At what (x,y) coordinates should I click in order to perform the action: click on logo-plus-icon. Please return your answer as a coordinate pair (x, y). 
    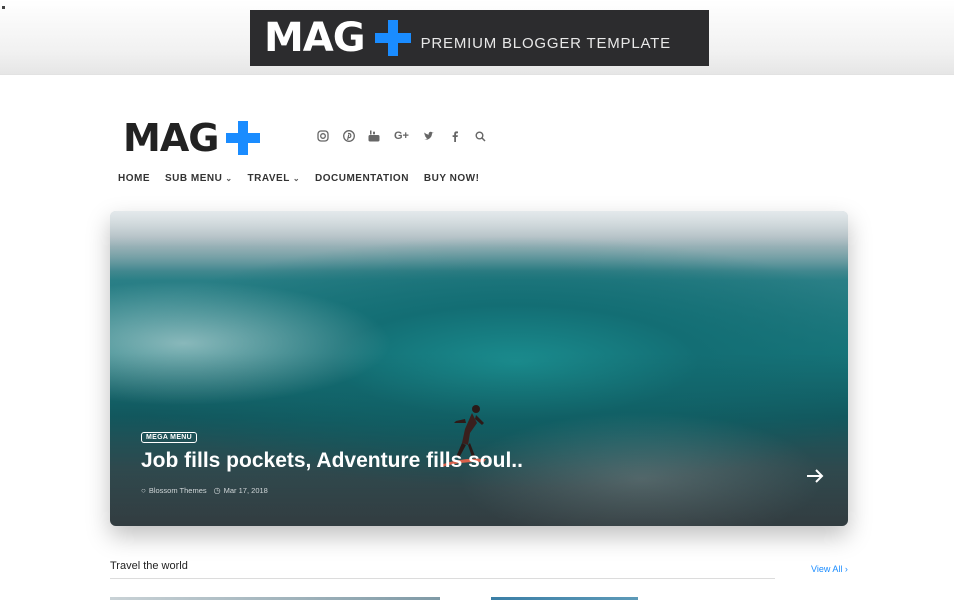
    Looking at the image, I should click on (243, 138).